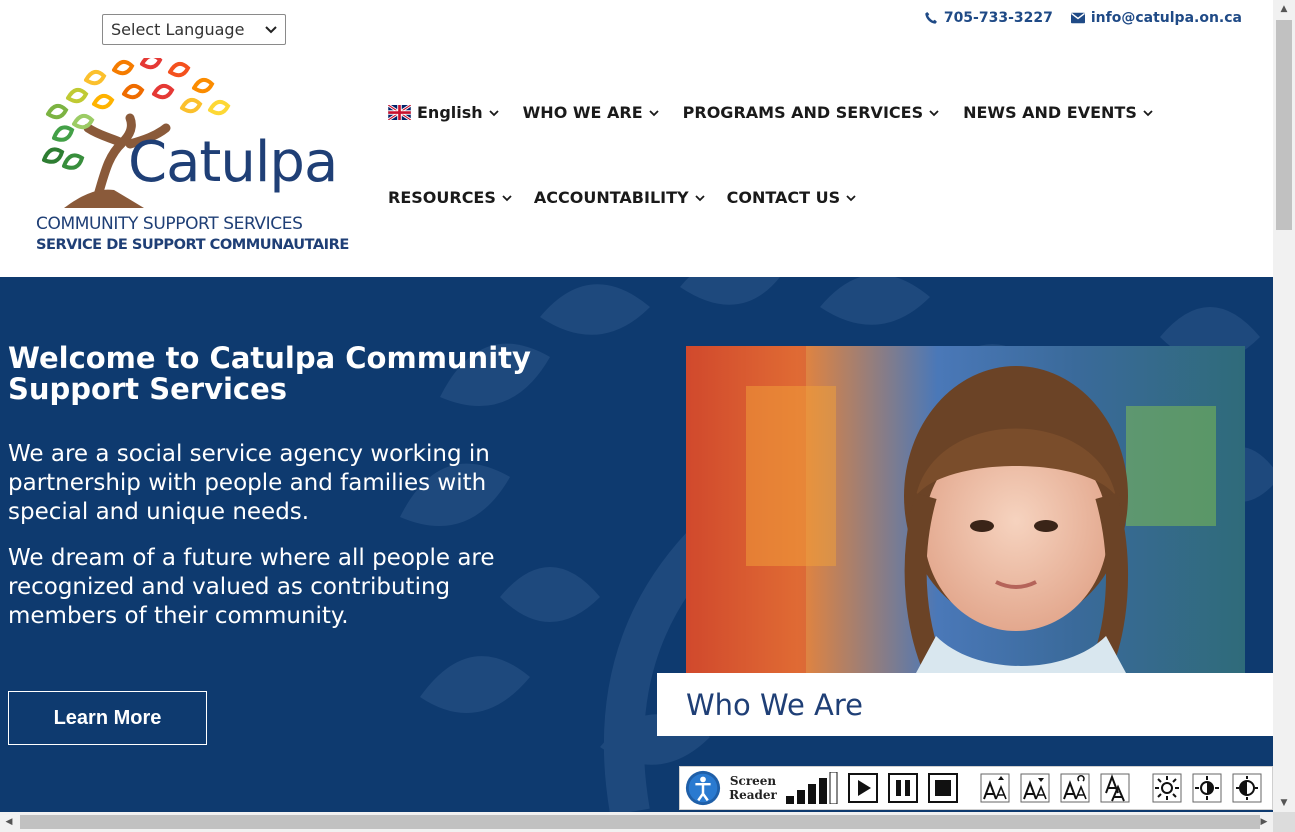  I want to click on reset-text-button, so click(1075, 788).